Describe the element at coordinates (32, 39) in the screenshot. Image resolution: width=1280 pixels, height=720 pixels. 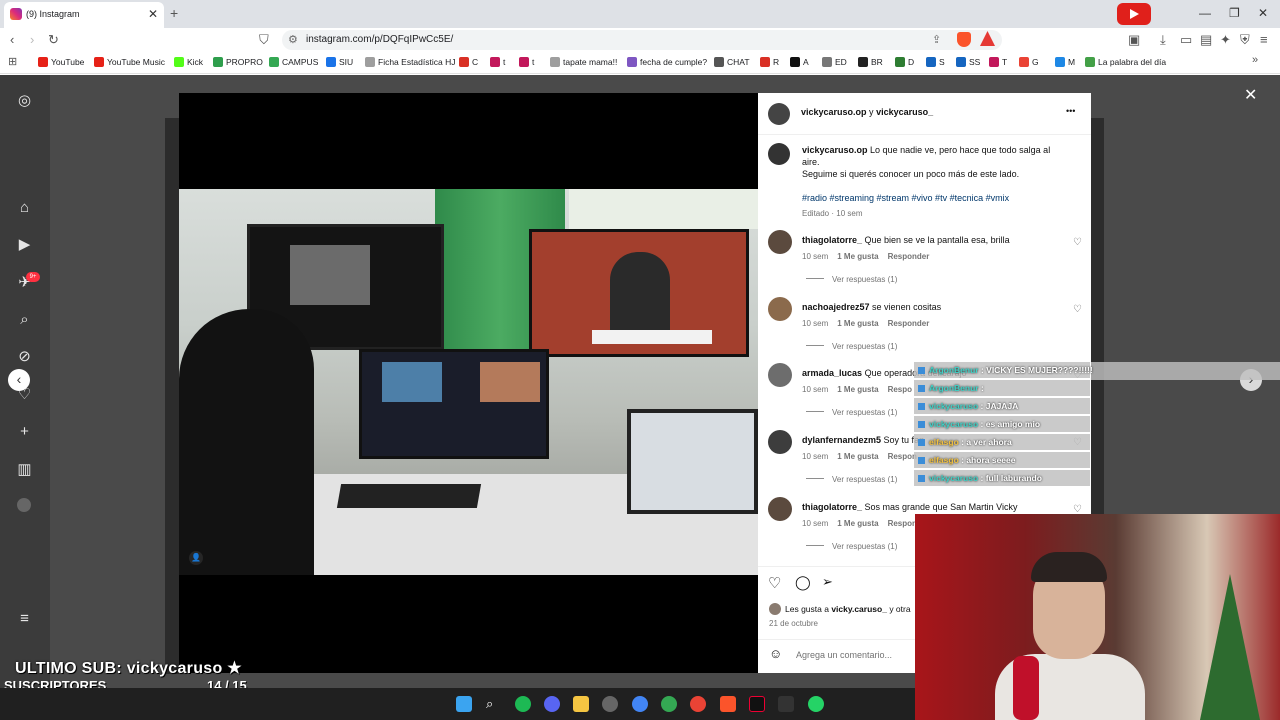
I see `forward-icon: ›` at that location.